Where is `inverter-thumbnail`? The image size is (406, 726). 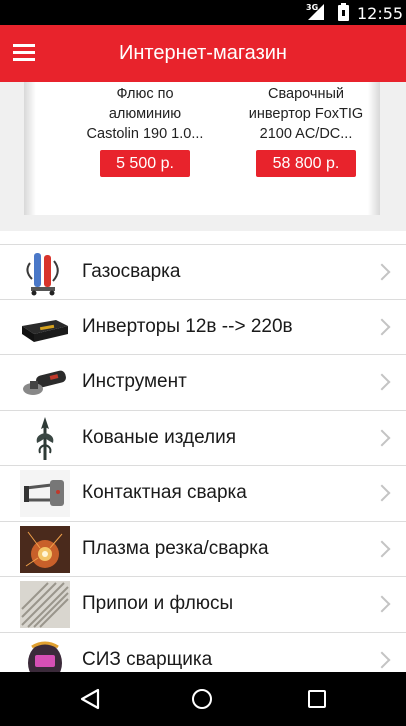 inverter-thumbnail is located at coordinates (45, 327).